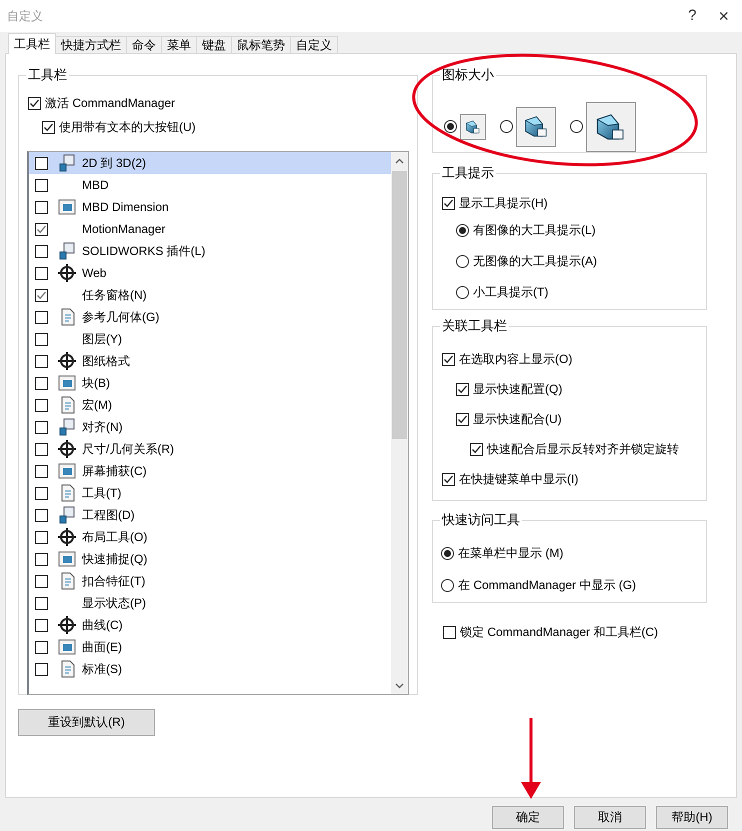 The width and height of the screenshot is (742, 831). What do you see at coordinates (210, 251) in the screenshot?
I see `list-item: SOLIDWORKS 插件(L)` at bounding box center [210, 251].